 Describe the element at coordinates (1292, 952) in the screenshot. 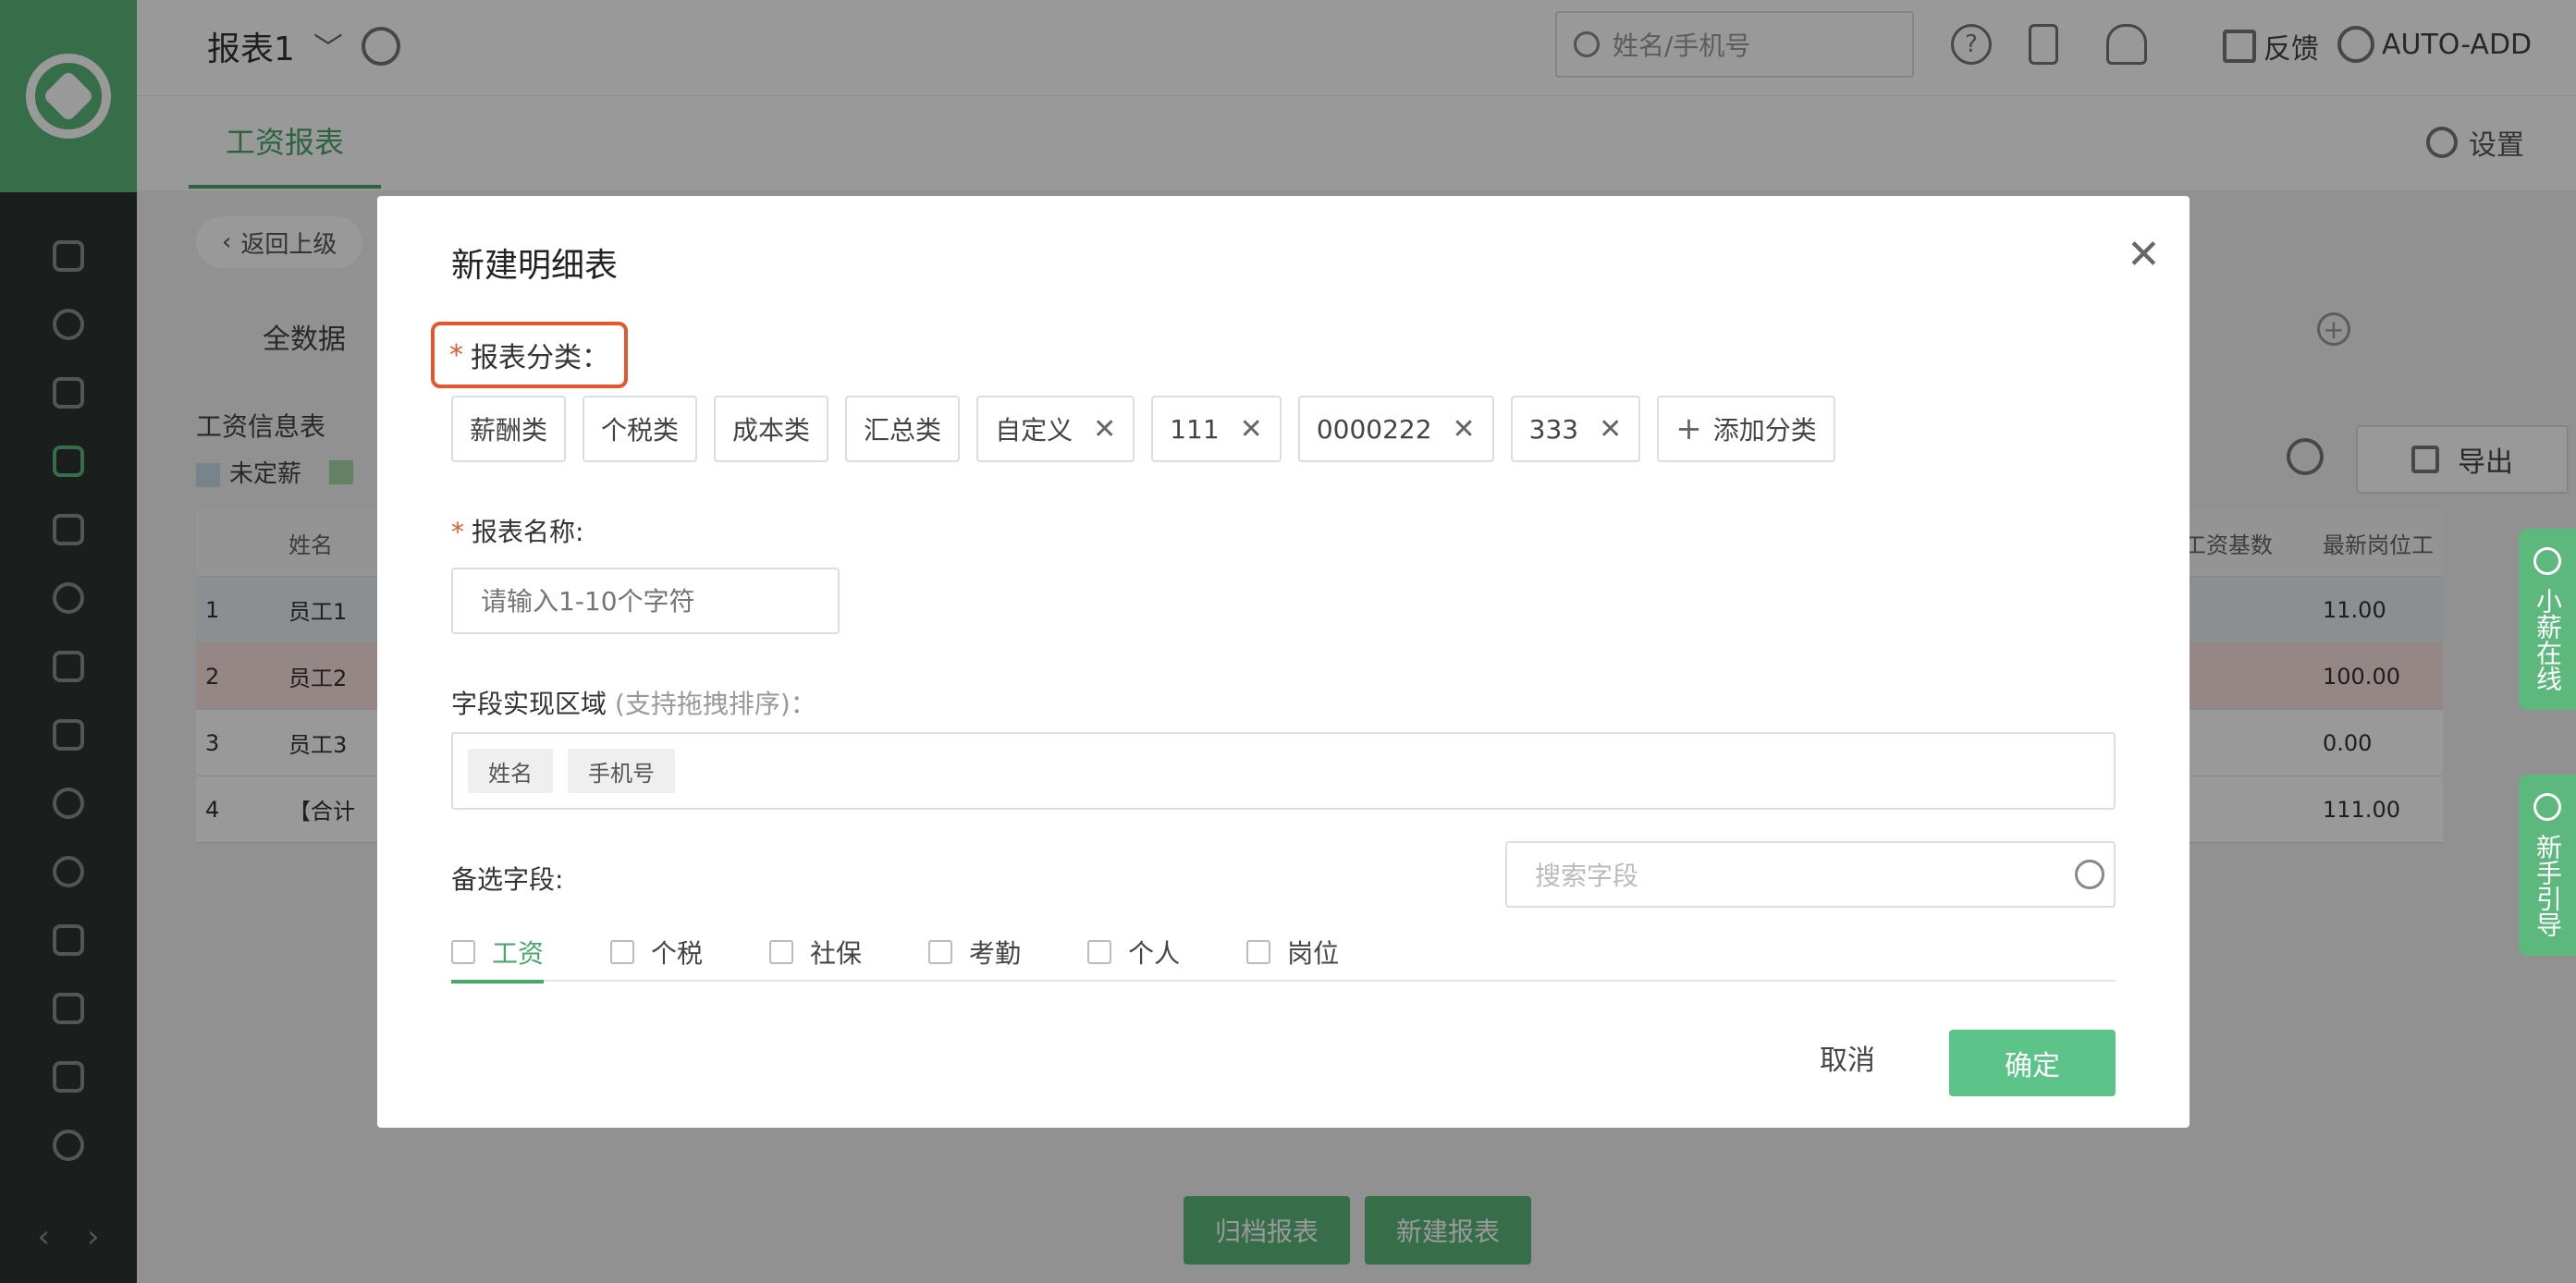

I see `tab-position: 岗位` at that location.